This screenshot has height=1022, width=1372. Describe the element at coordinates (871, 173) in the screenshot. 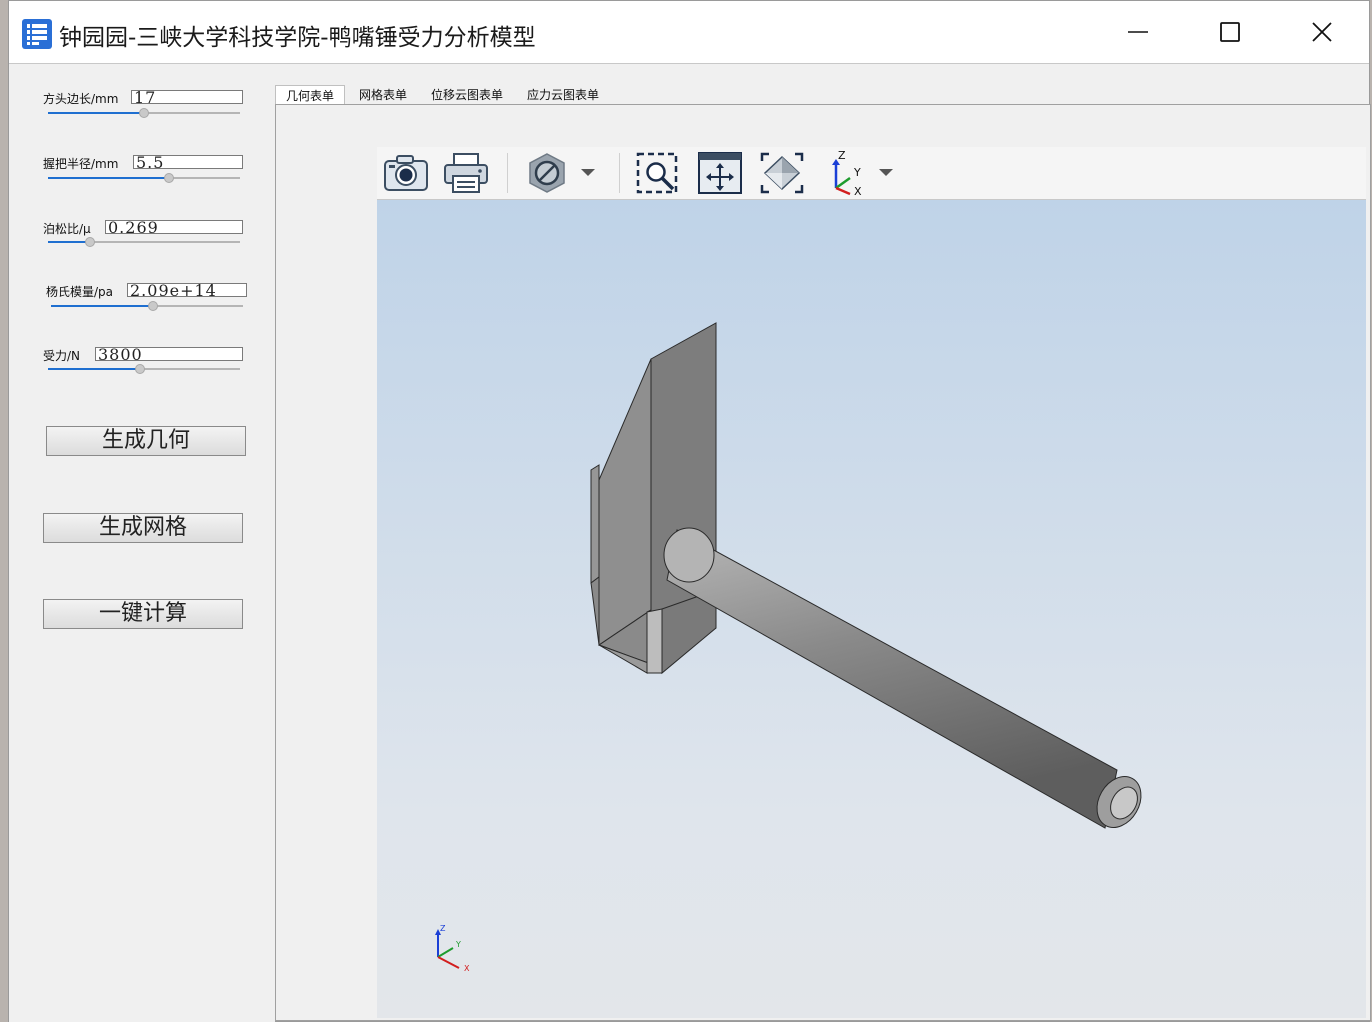

I see `viewer-toolbar: Z Y X` at that location.